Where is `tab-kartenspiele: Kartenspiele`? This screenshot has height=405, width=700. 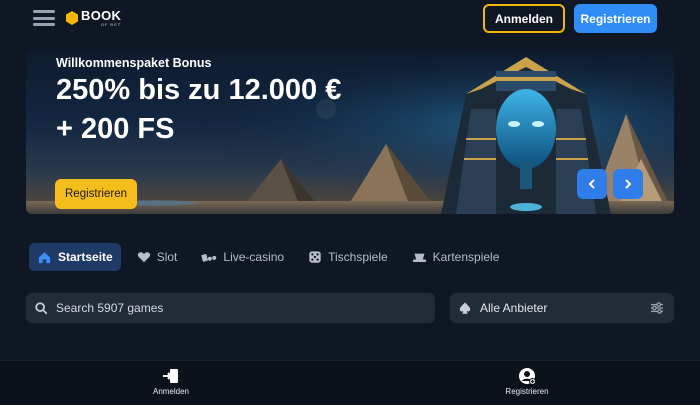 tab-kartenspiele: Kartenspiele is located at coordinates (456, 257).